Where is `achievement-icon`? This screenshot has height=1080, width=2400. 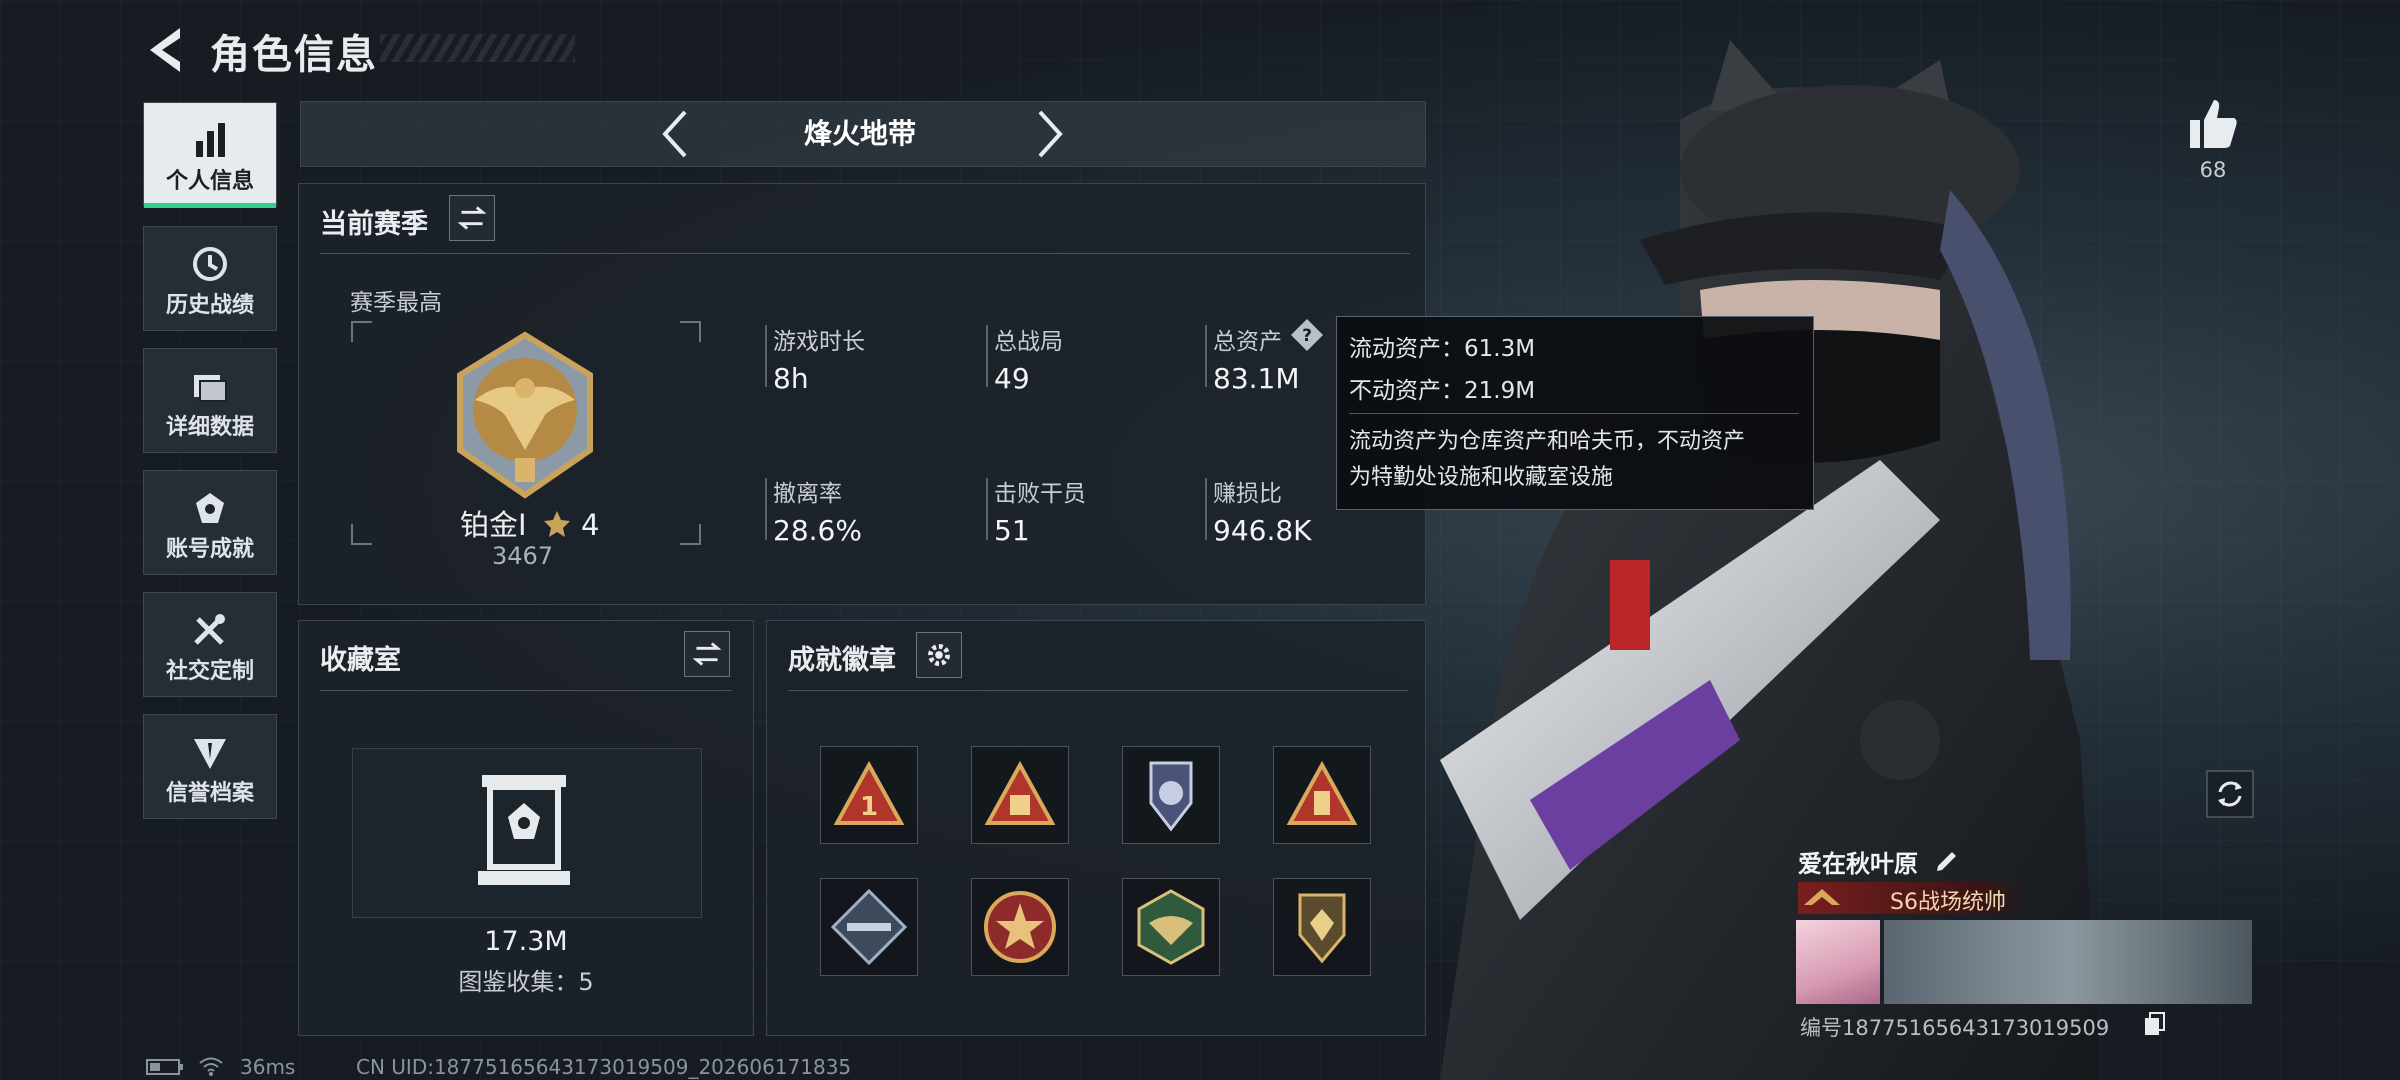
achievement-icon is located at coordinates (210, 508).